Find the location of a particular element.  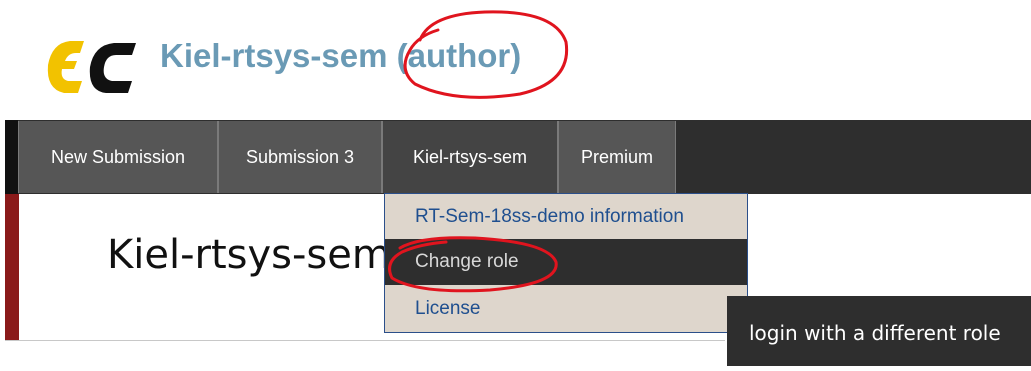

nav-premium: Premium is located at coordinates (617, 157).